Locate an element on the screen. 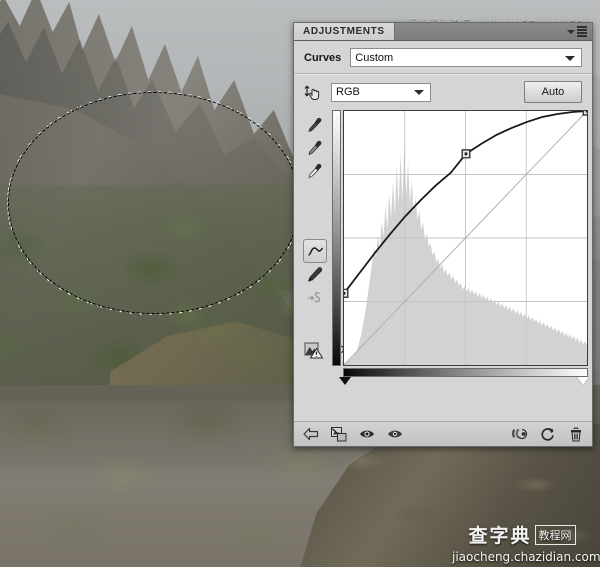 Image resolution: width=600 pixels, height=567 pixels. output-gradient-strip is located at coordinates (336, 238).